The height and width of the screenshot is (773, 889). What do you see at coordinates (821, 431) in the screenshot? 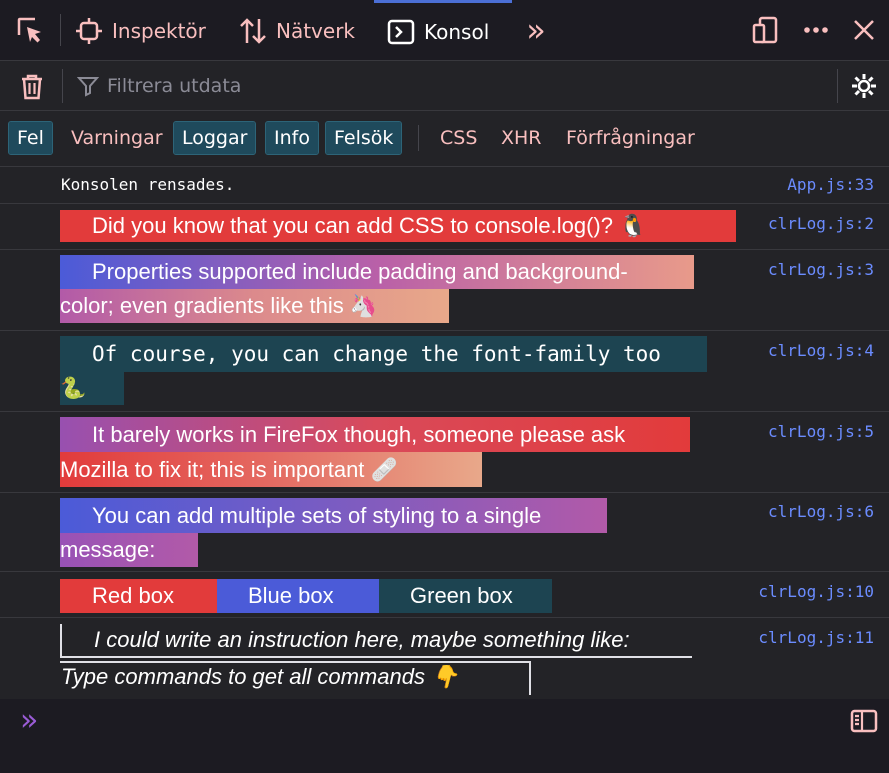
I see `message-location-link: clrLog.js:5` at bounding box center [821, 431].